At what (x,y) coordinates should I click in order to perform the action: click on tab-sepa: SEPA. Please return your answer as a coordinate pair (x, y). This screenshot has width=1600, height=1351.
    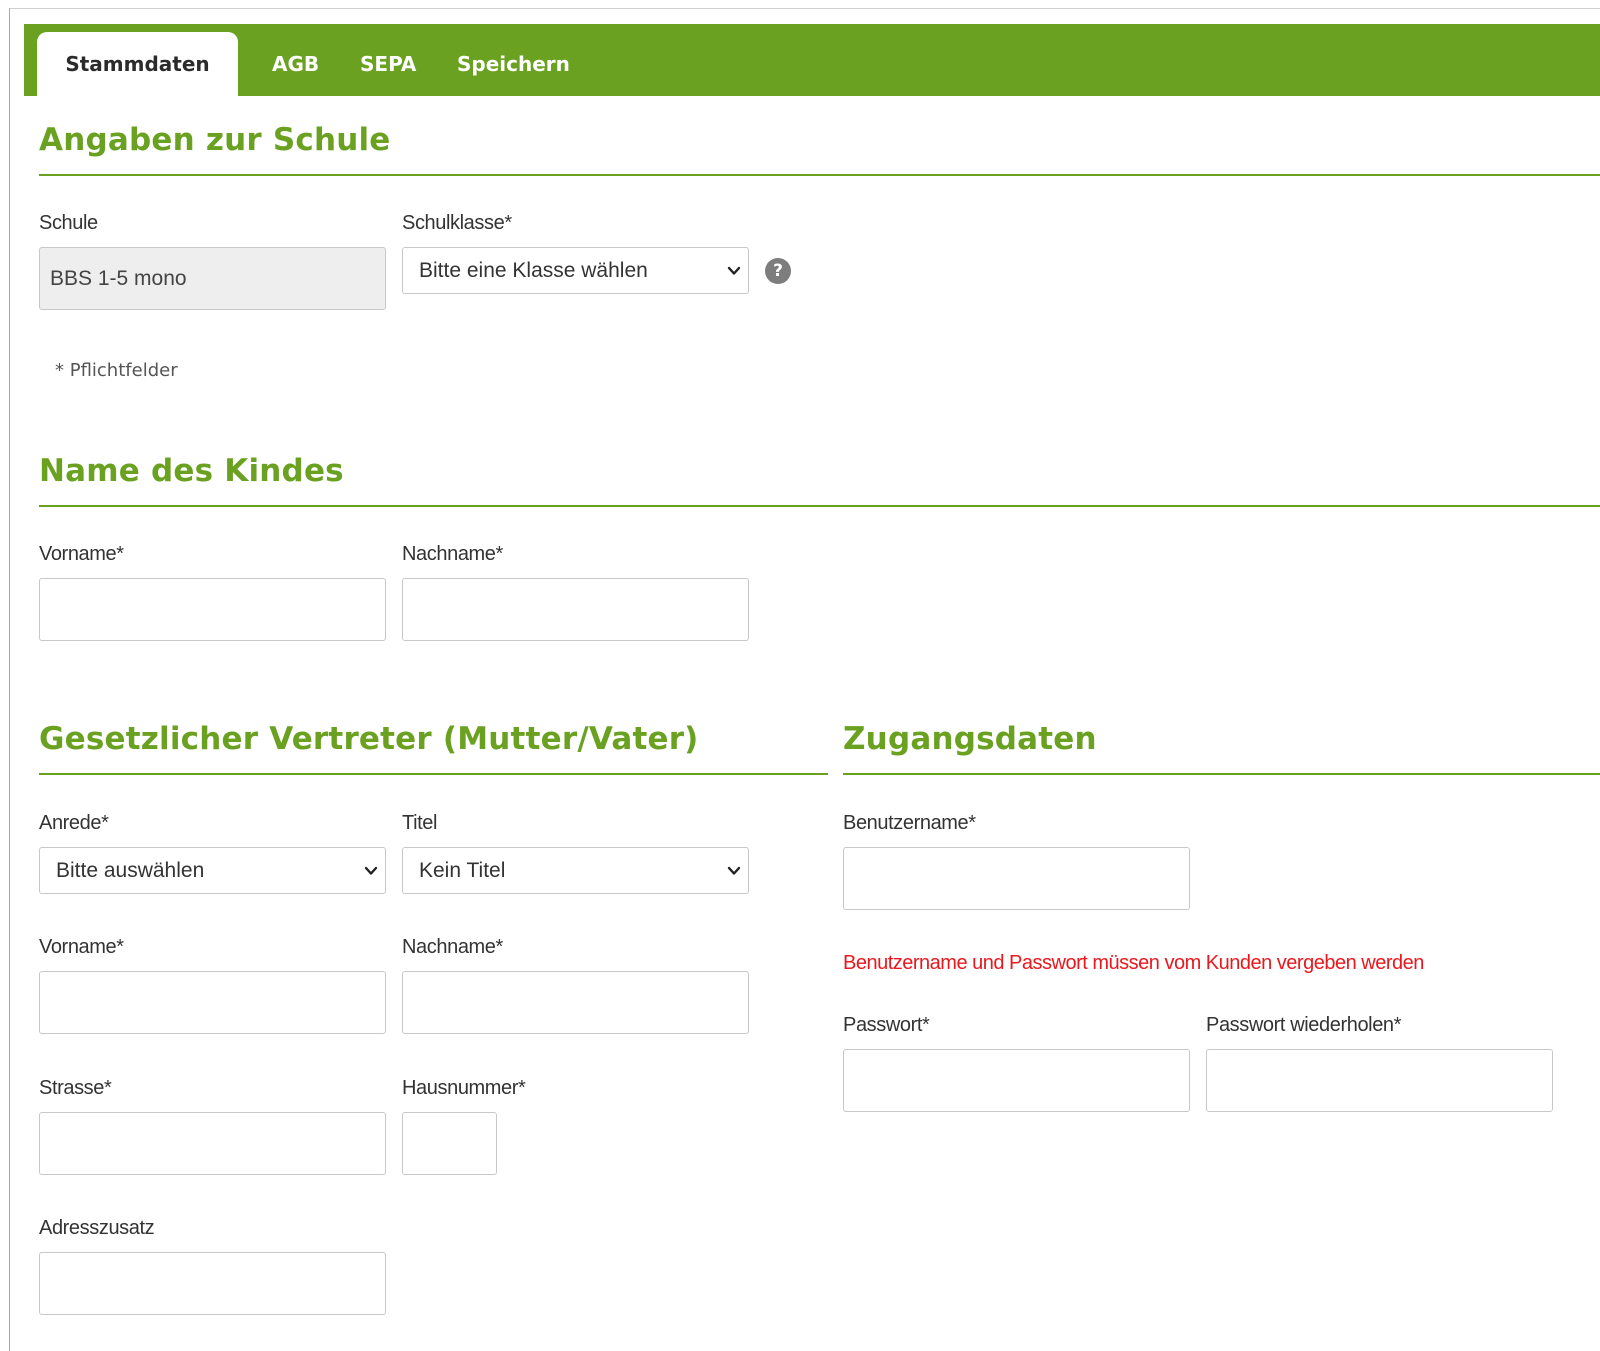
    Looking at the image, I should click on (388, 60).